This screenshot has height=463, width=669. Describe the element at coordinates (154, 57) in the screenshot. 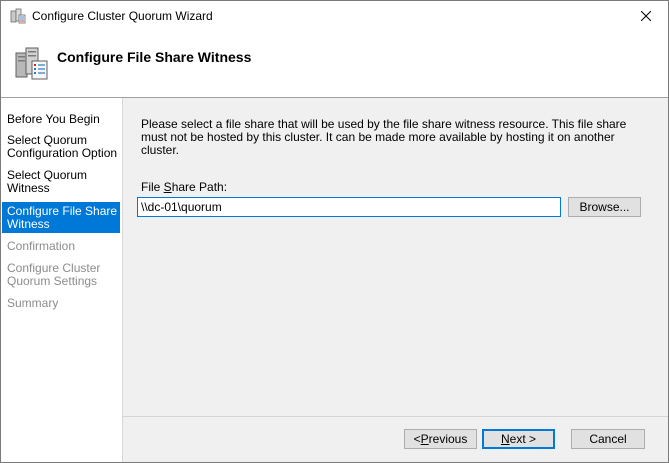

I see `page-title: Configure File Share Witness` at that location.